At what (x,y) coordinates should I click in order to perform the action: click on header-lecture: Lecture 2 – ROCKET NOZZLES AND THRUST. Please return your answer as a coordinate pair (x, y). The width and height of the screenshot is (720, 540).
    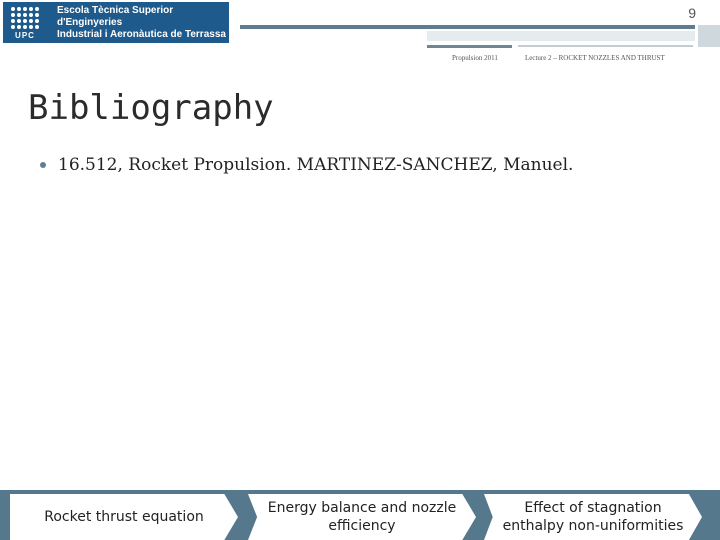
    Looking at the image, I should click on (595, 58).